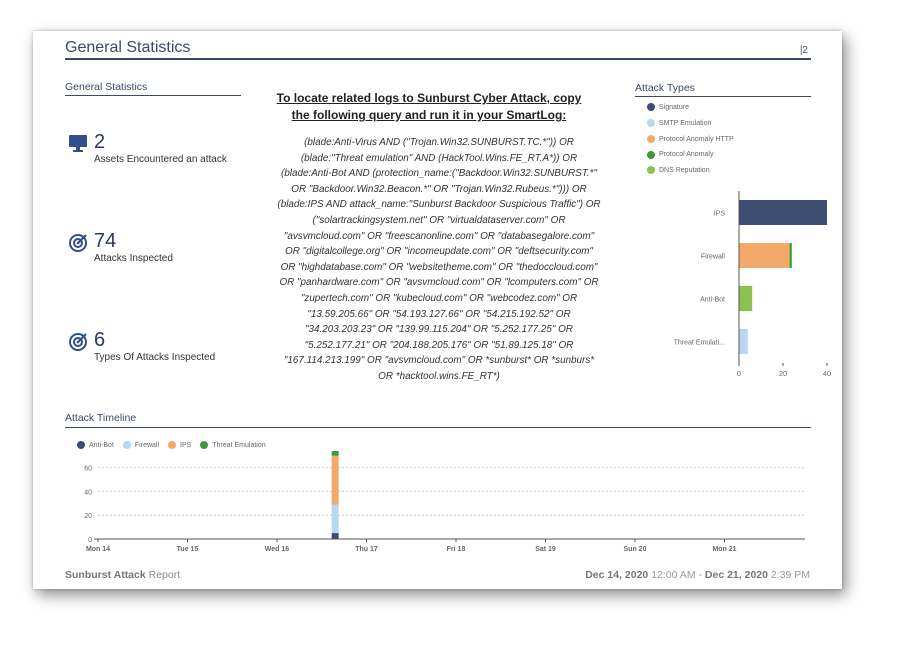 The height and width of the screenshot is (655, 908). Describe the element at coordinates (88, 492) in the screenshot. I see `y-tick-label: 40` at that location.